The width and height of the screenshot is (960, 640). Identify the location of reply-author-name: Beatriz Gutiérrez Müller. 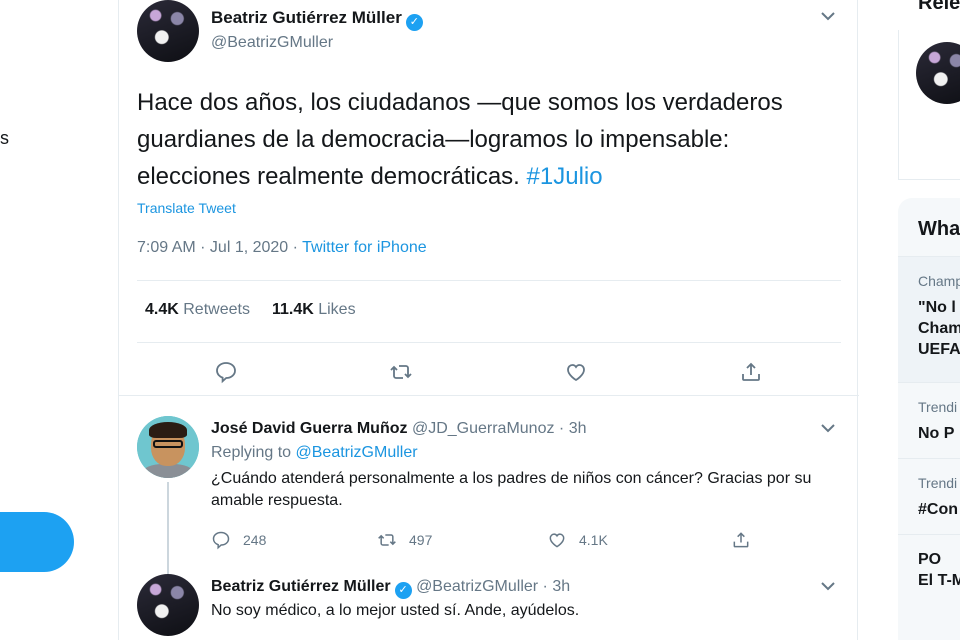
(301, 586).